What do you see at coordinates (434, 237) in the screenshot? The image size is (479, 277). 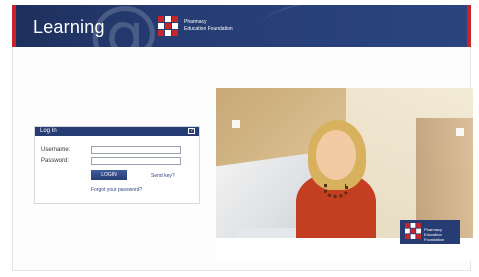 I see `badge-text-line2: Education Foundation` at bounding box center [434, 237].